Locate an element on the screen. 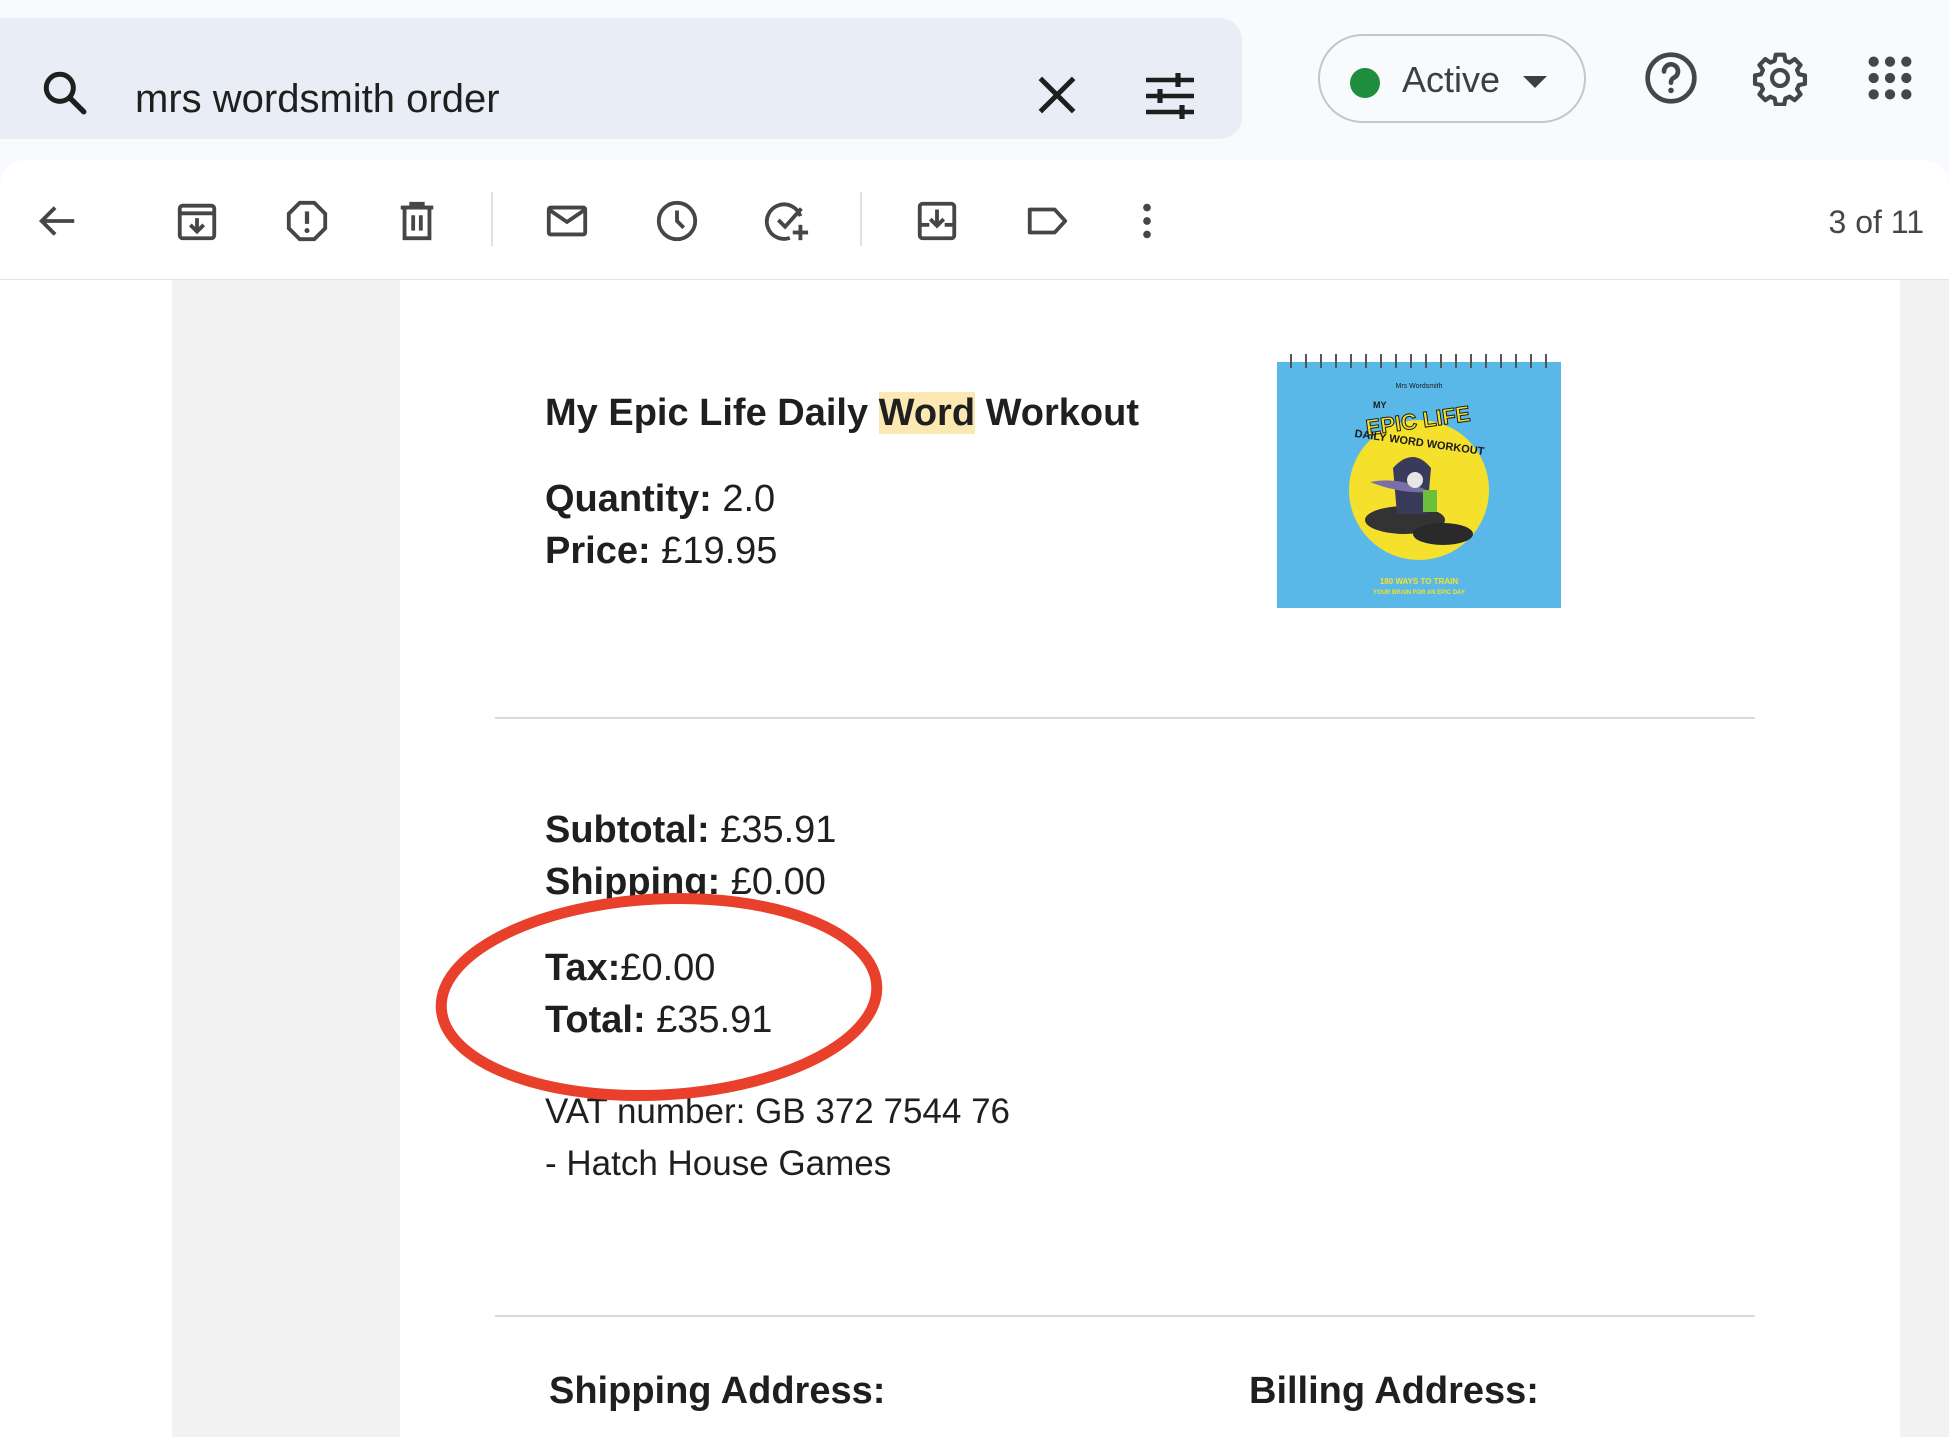 The image size is (1949, 1437). shipping-value: £0.00 is located at coordinates (773, 882).